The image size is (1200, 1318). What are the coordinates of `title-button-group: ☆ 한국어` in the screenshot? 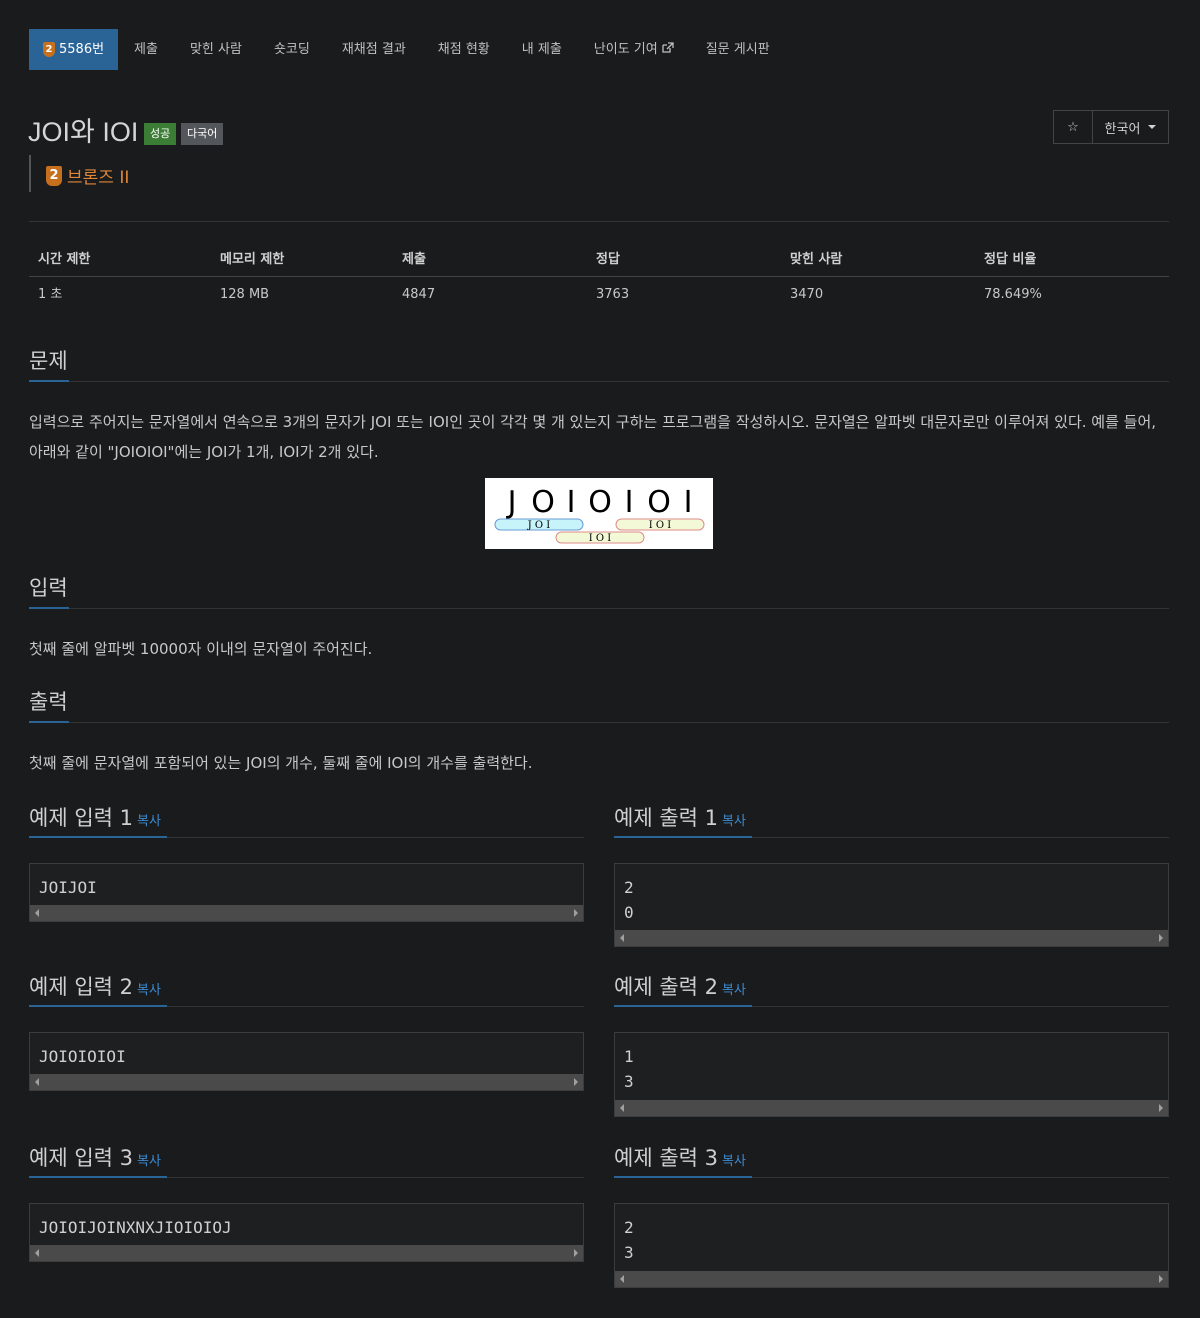 It's located at (1111, 127).